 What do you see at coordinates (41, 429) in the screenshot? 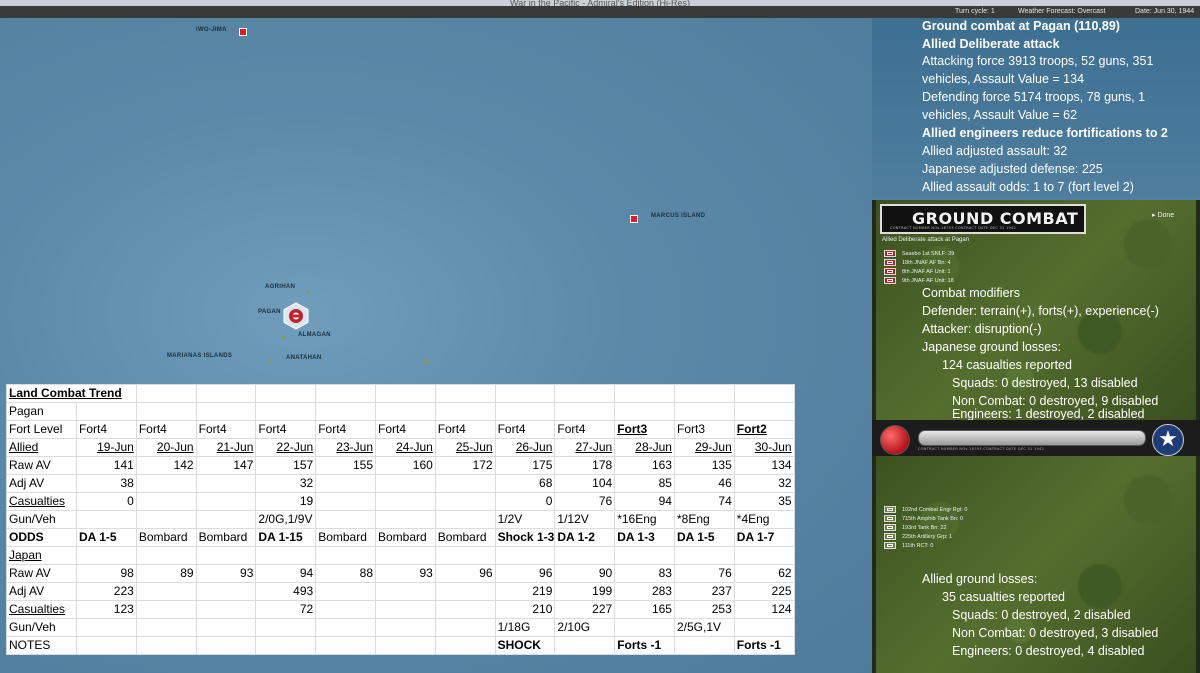
I see `trend-row-label: Fort Level` at bounding box center [41, 429].